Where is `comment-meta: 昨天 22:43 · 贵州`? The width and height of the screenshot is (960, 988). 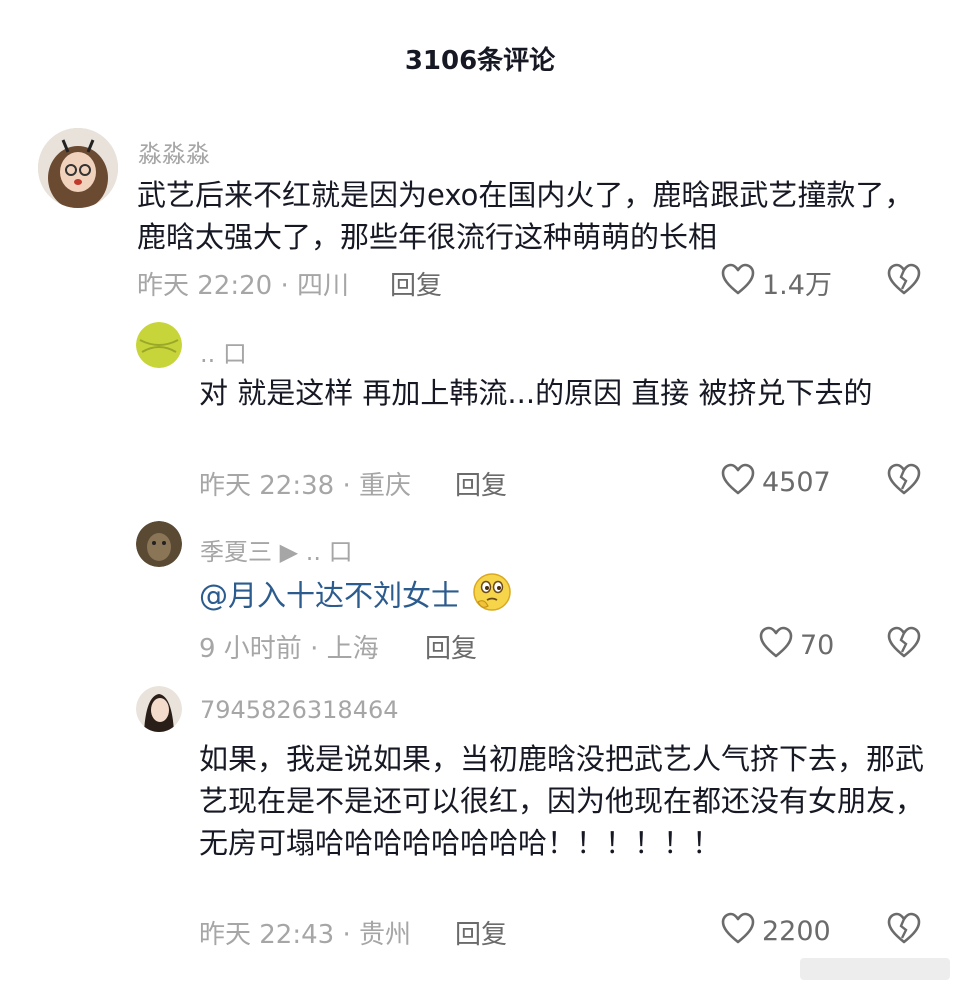
comment-meta: 昨天 22:43 · 贵州 is located at coordinates (305, 935).